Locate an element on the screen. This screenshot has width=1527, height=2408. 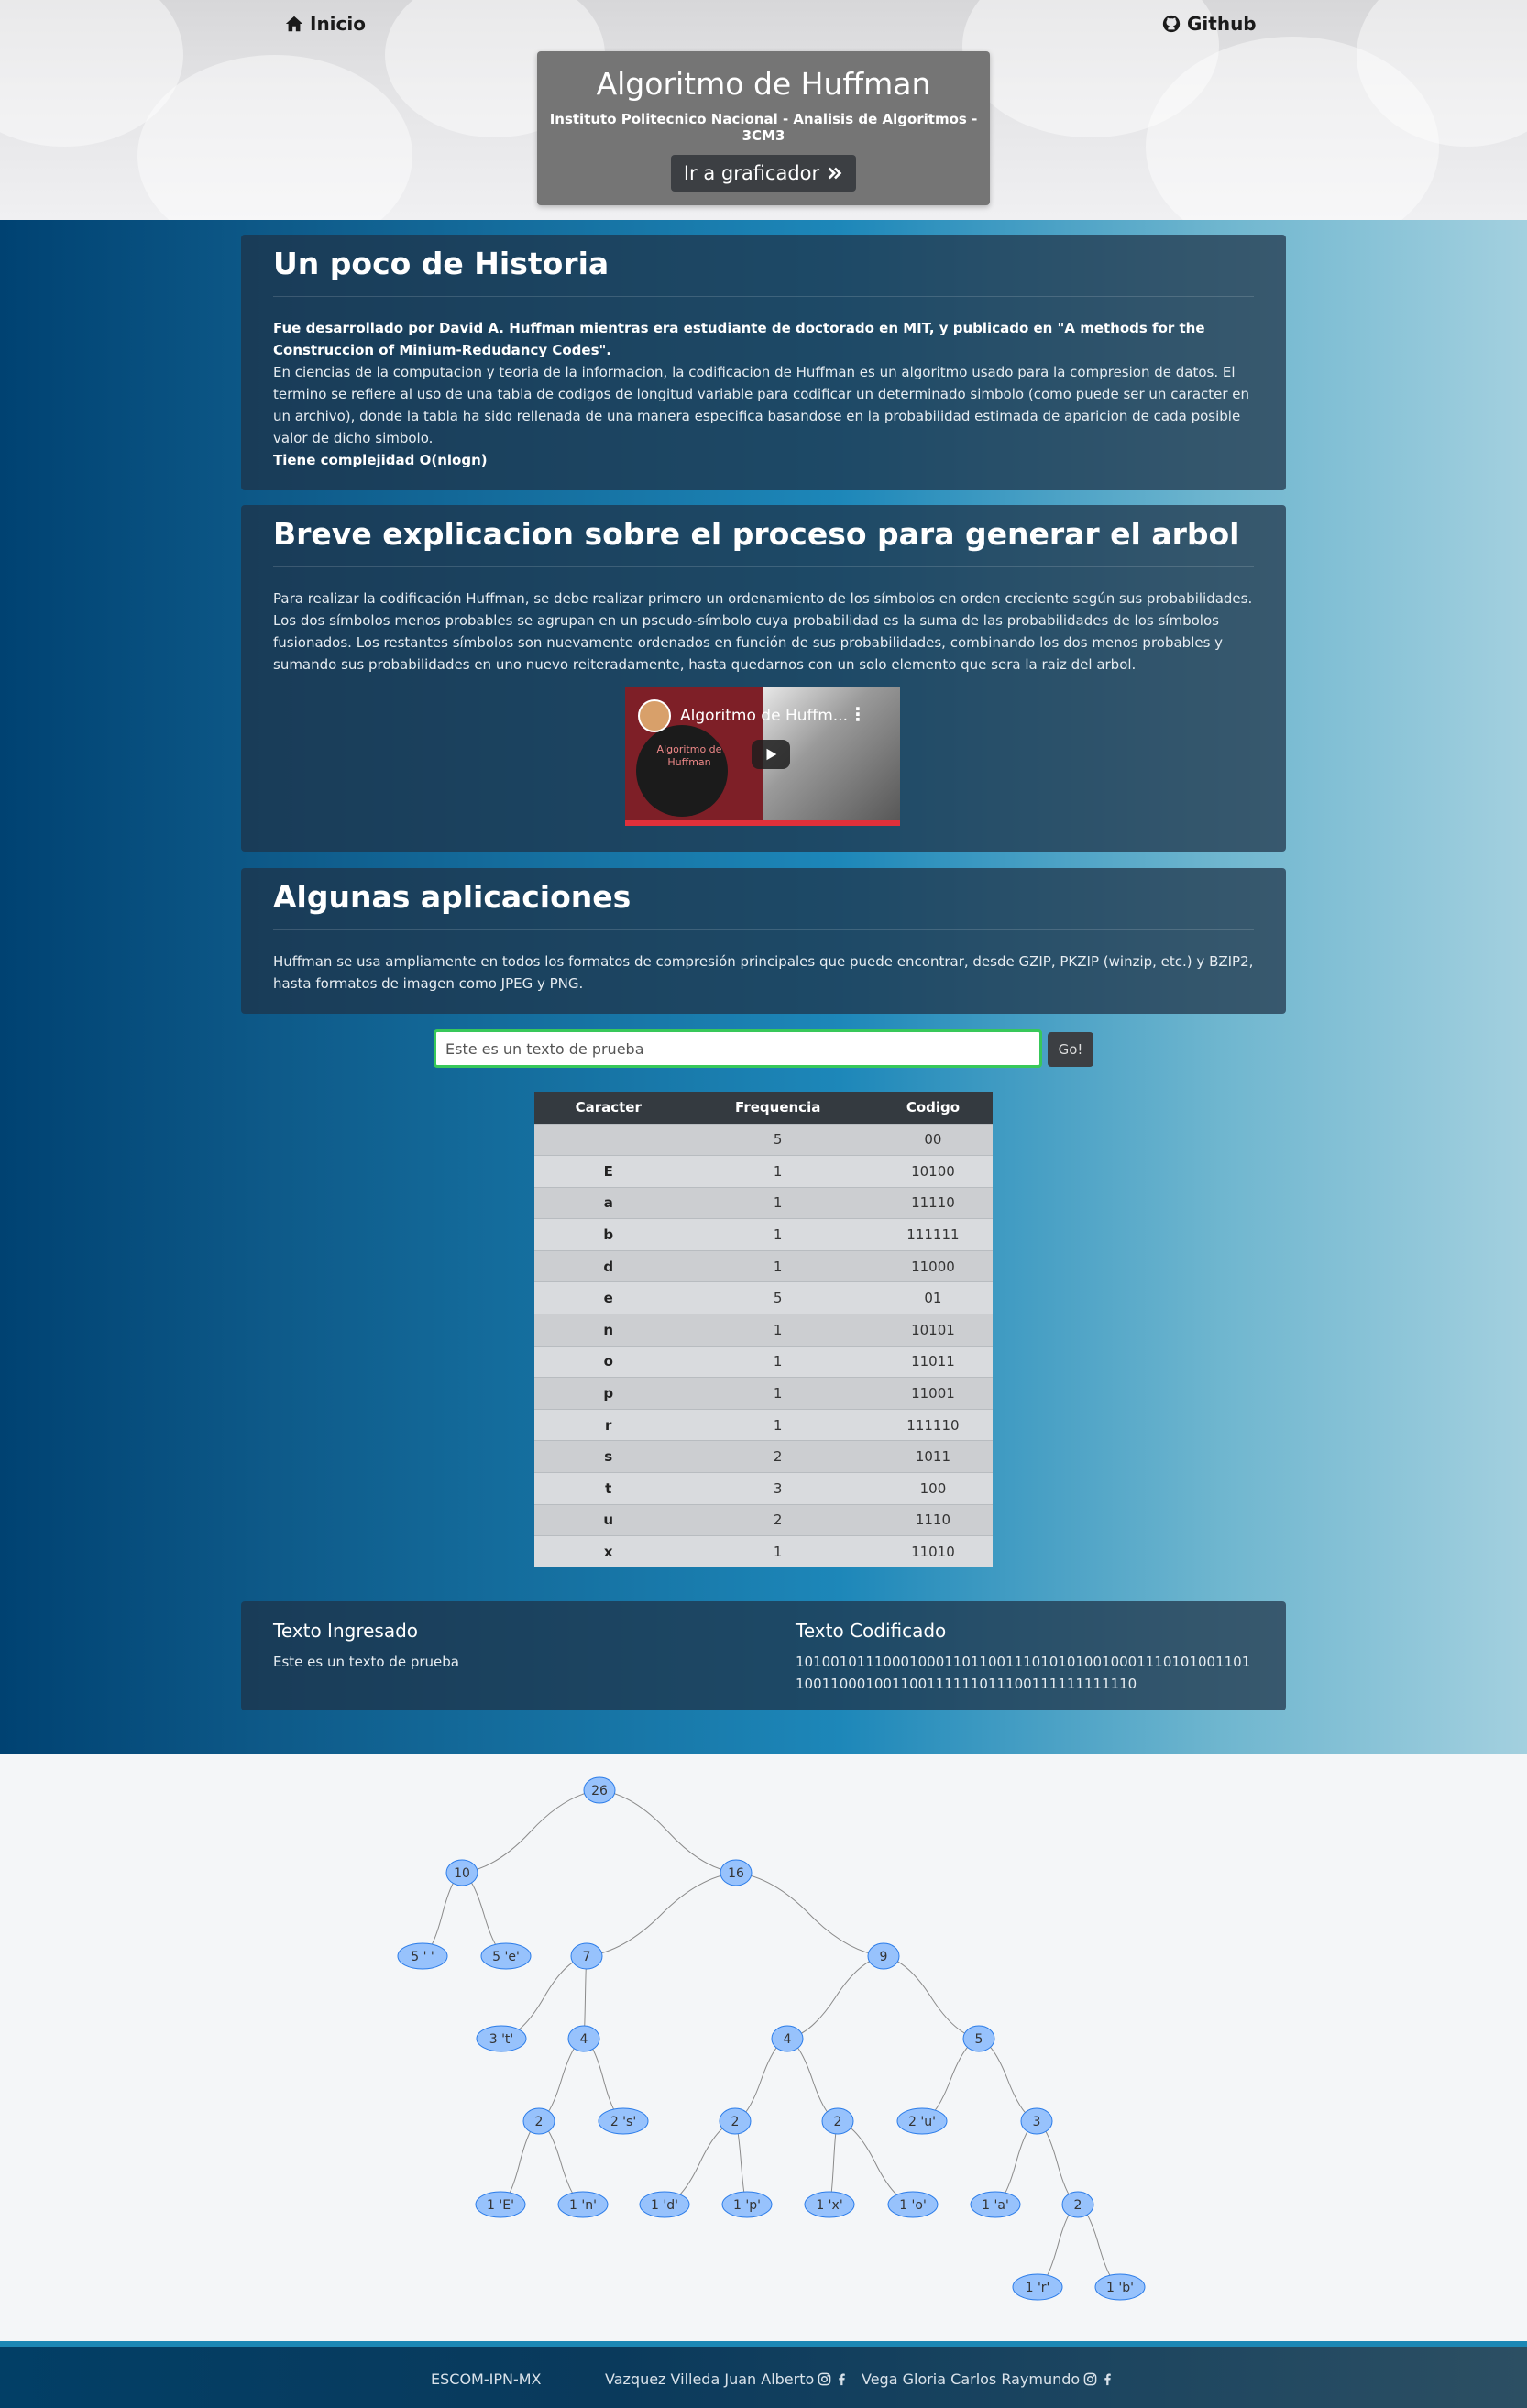
graph-tool-label: Ir a graficador is located at coordinates (751, 173).